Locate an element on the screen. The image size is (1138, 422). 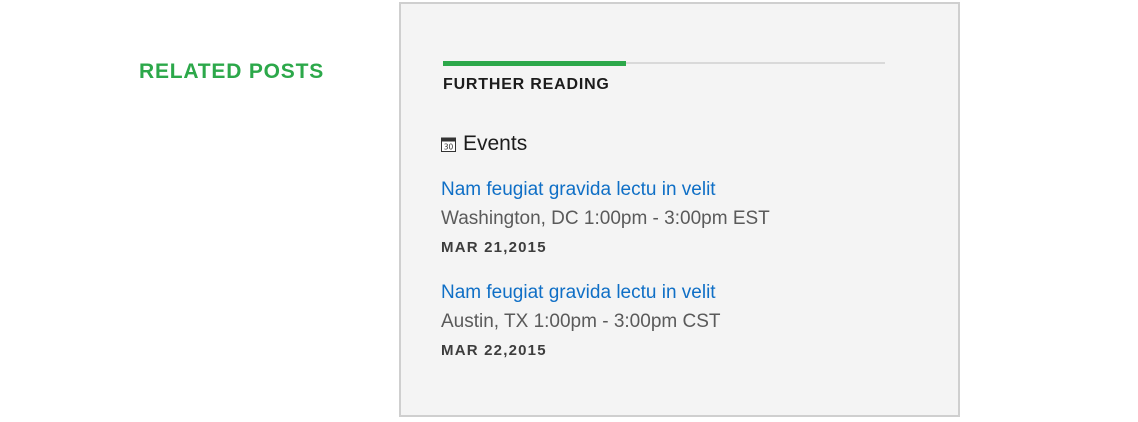
events-header: 30 Events is located at coordinates (484, 144).